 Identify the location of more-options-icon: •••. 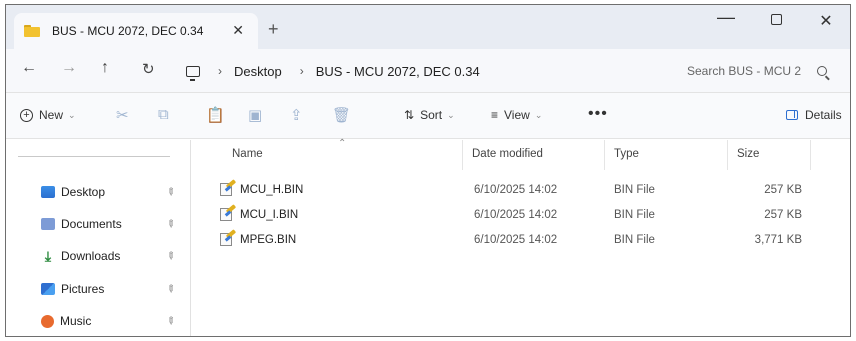
(598, 114).